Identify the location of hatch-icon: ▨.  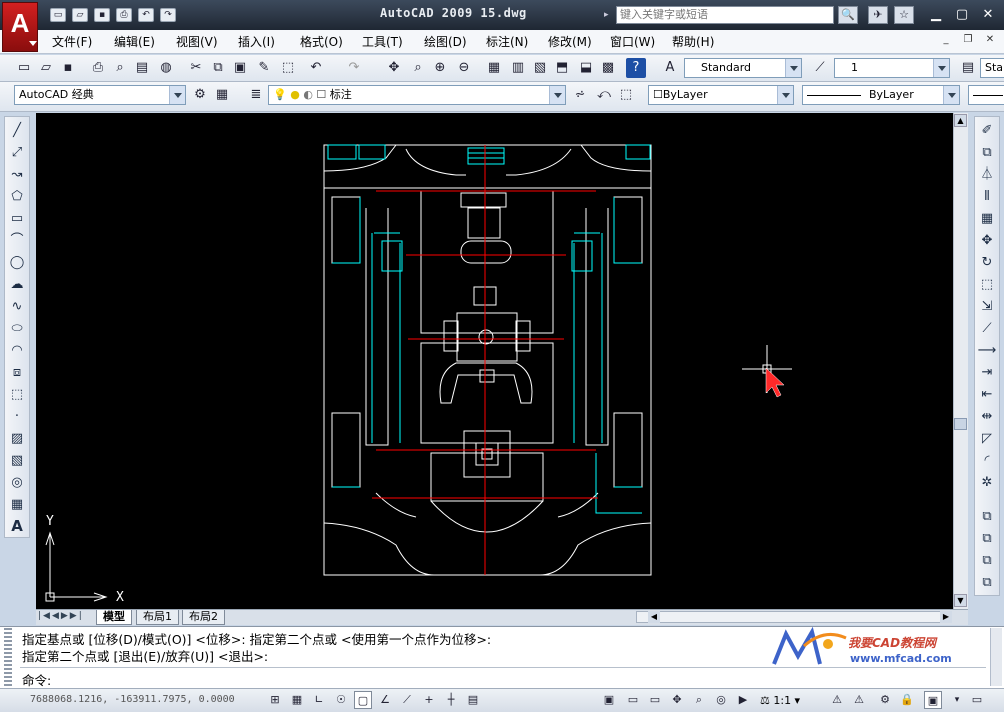
(17, 438).